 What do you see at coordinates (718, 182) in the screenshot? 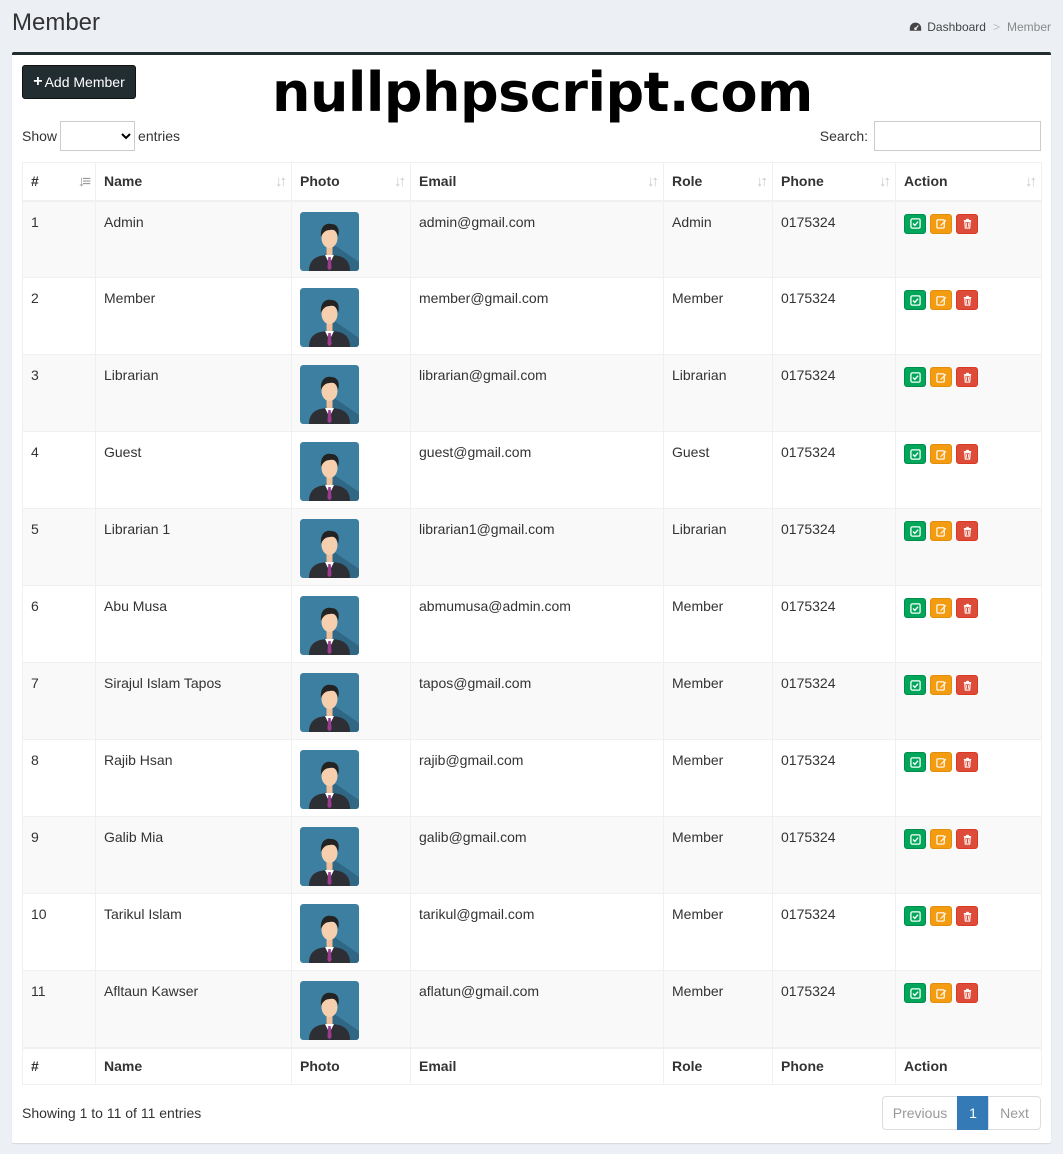
I see `column-header-role: Role ↓↑` at bounding box center [718, 182].